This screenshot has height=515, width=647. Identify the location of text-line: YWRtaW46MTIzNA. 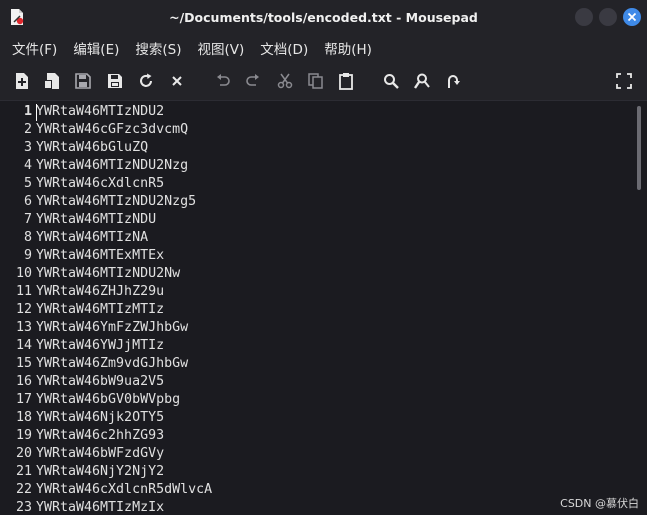
(92, 238).